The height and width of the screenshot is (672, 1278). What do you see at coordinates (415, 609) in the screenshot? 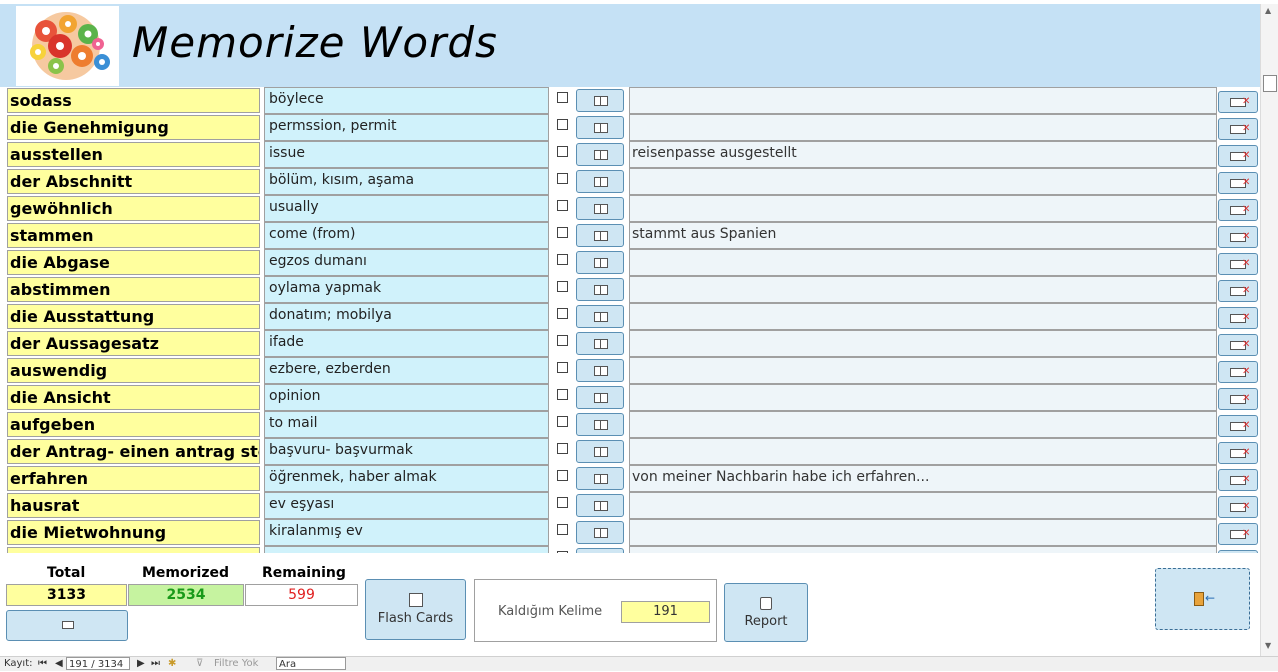
I see `flash-cards-button: Flash Cards` at bounding box center [415, 609].